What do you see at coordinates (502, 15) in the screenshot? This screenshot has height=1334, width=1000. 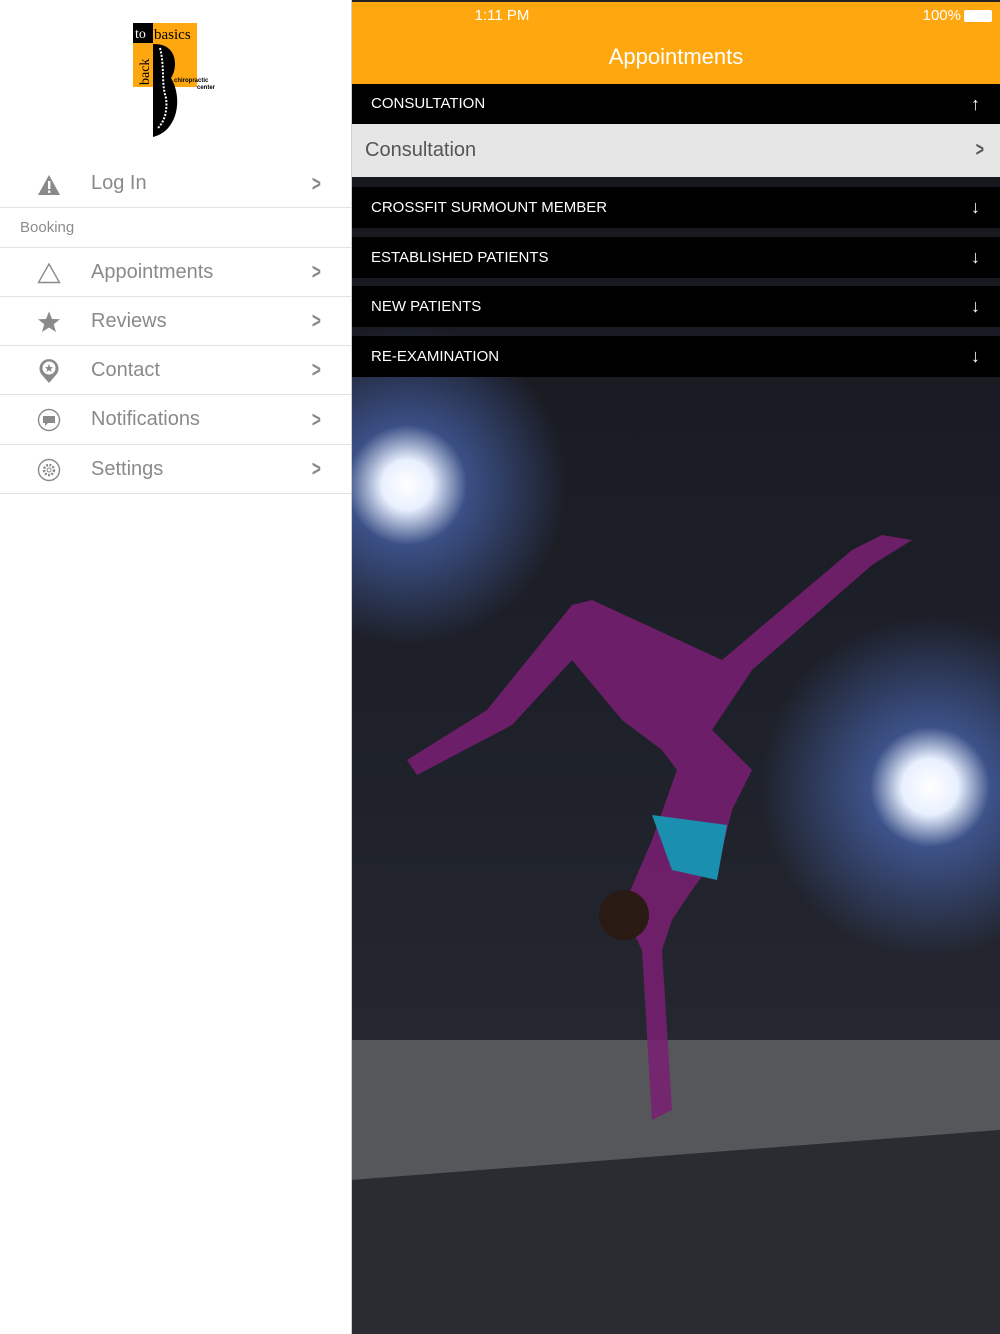 I see `status-time: 1:11 PM` at bounding box center [502, 15].